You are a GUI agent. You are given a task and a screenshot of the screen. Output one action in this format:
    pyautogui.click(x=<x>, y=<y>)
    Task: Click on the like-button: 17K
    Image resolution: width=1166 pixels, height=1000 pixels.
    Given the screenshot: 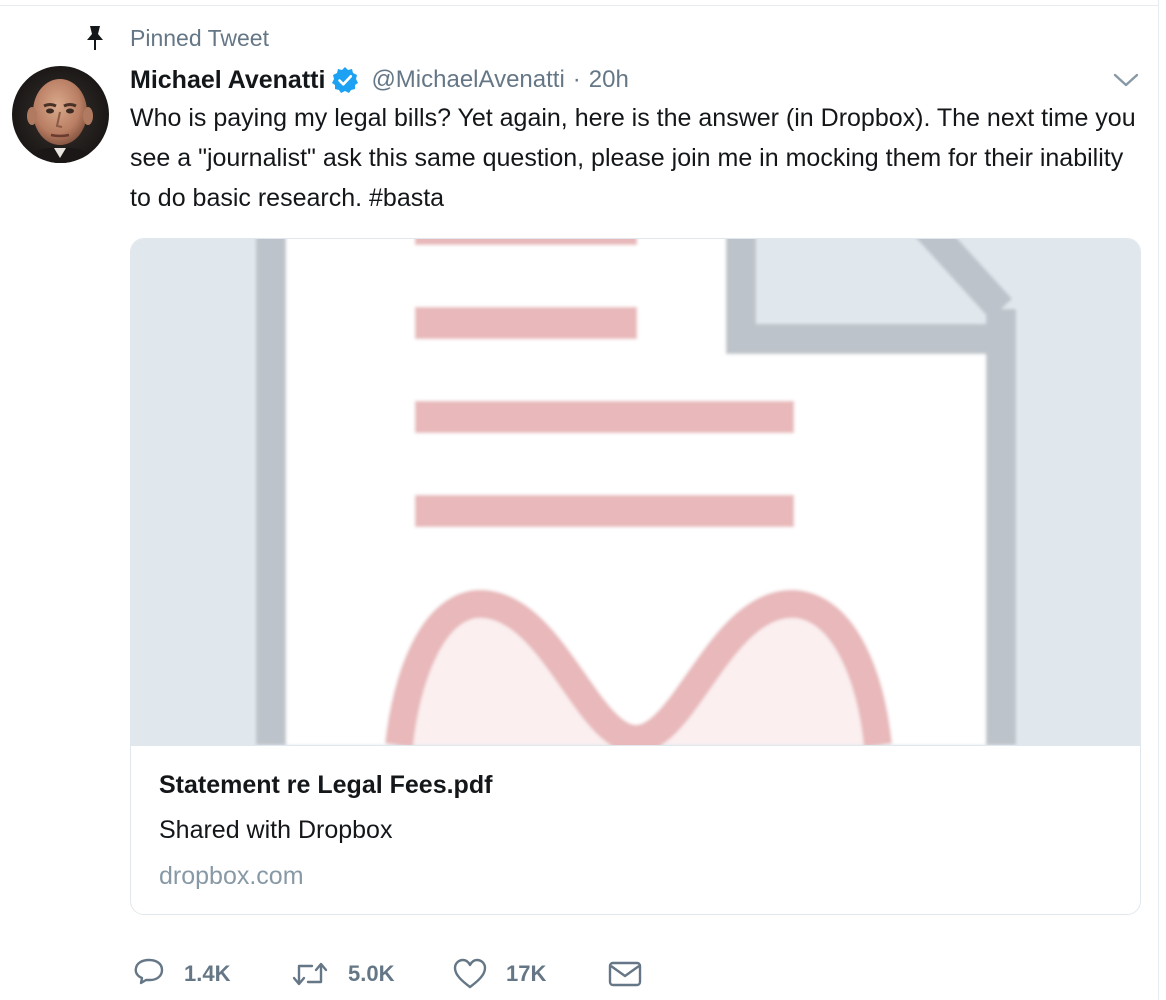 What is the action you would take?
    pyautogui.click(x=529, y=974)
    